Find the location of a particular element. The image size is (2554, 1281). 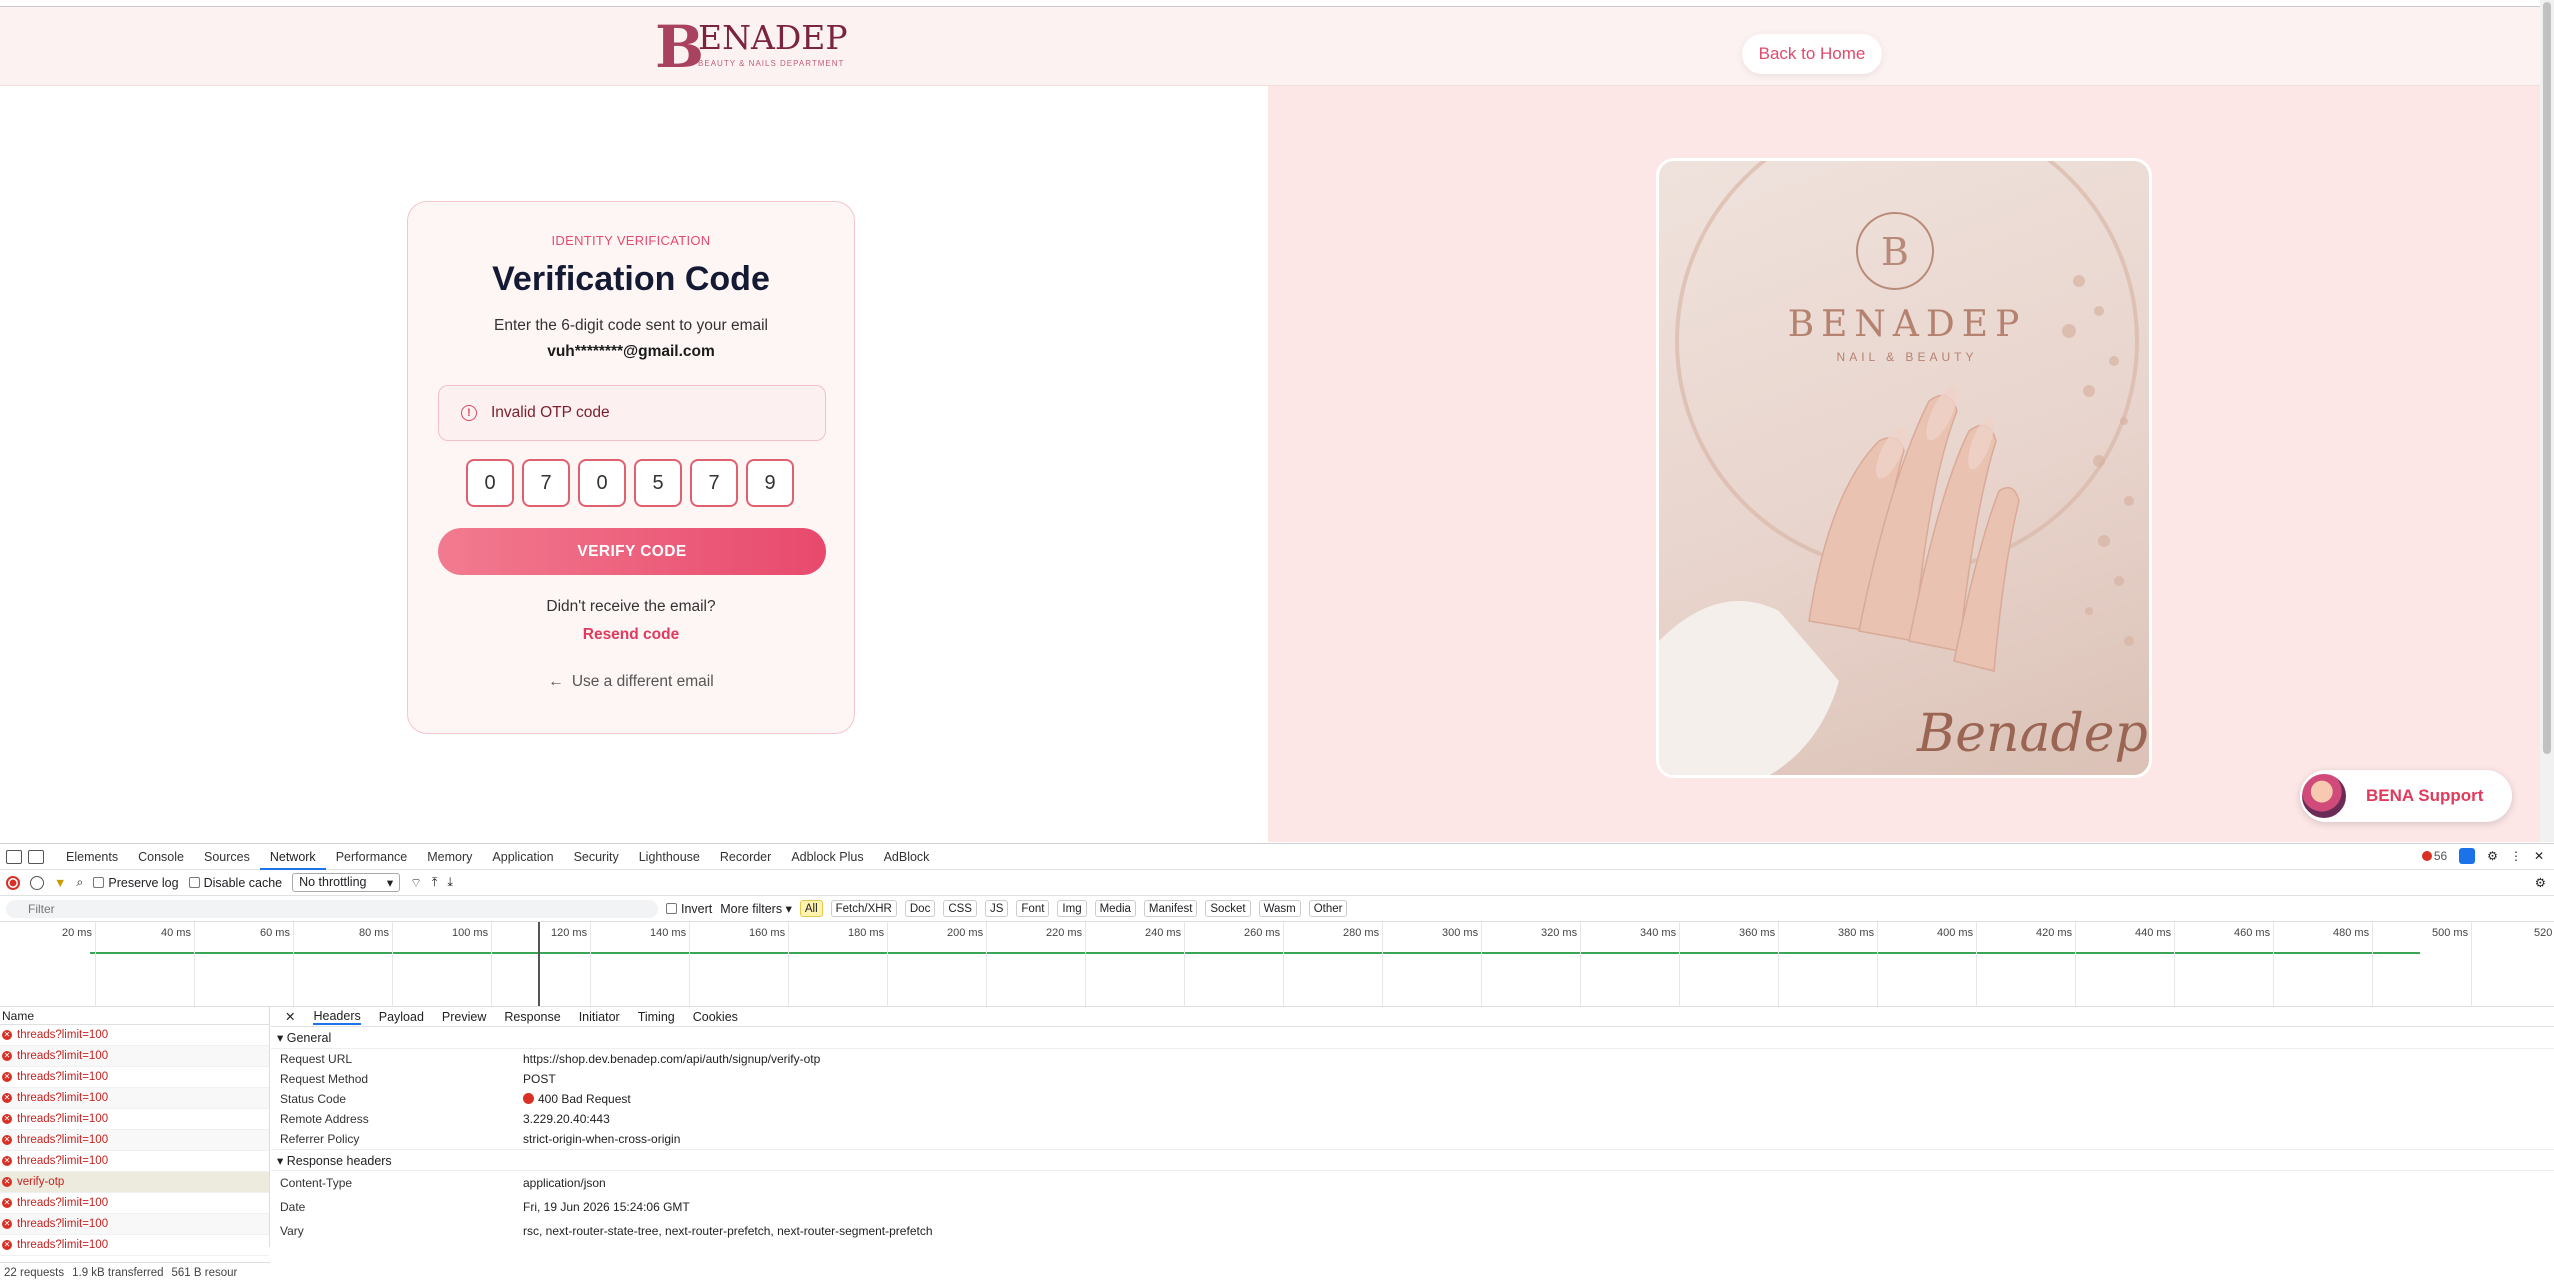

tab-initiator: Initiator is located at coordinates (599, 1017).